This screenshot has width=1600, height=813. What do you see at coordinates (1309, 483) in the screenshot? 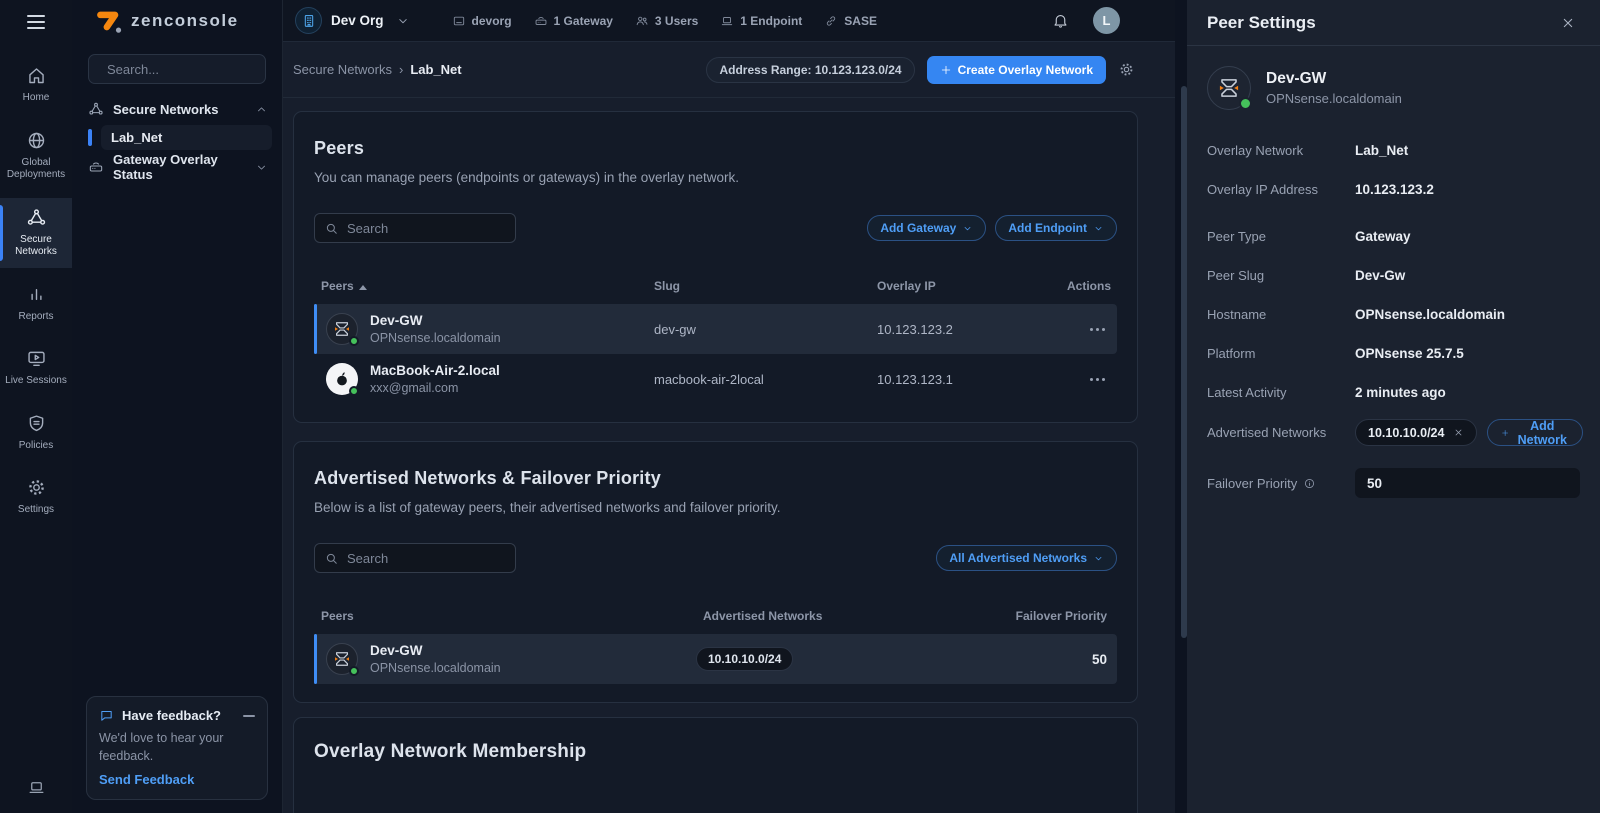
I see `info-icon` at bounding box center [1309, 483].